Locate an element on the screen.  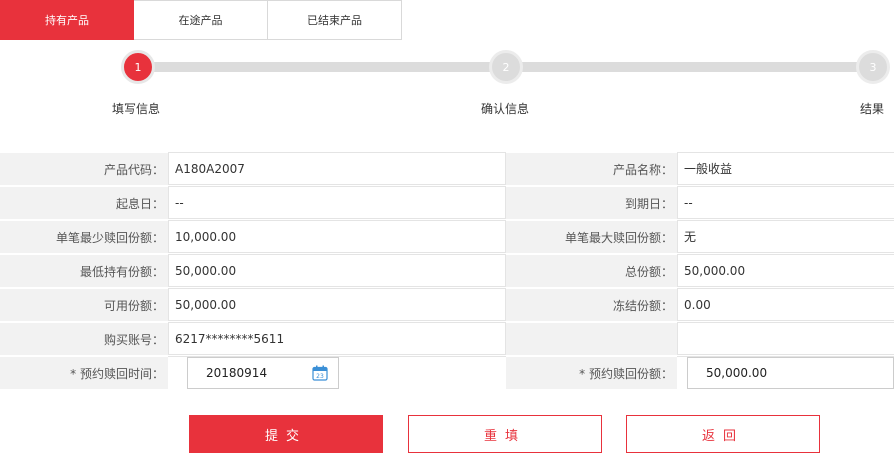
redeem-amount-cell: 50,000.00 is located at coordinates (785, 372).